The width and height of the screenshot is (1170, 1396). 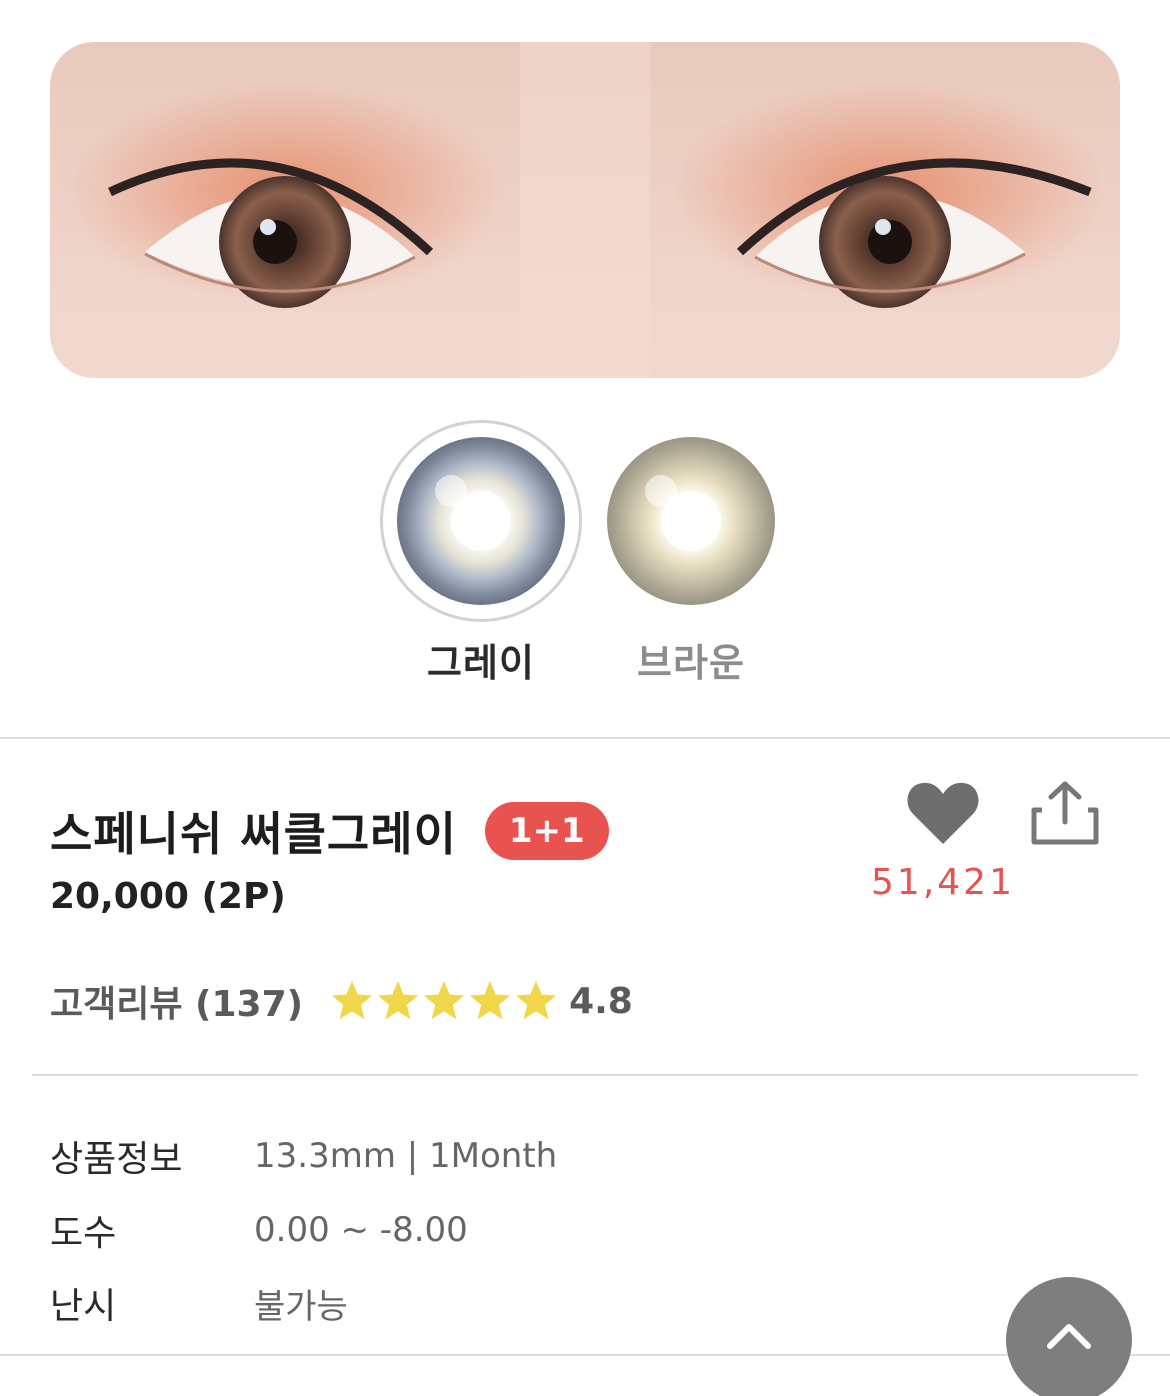 What do you see at coordinates (406, 1156) in the screenshot?
I see `info-value: 13.3mm | 1Month` at bounding box center [406, 1156].